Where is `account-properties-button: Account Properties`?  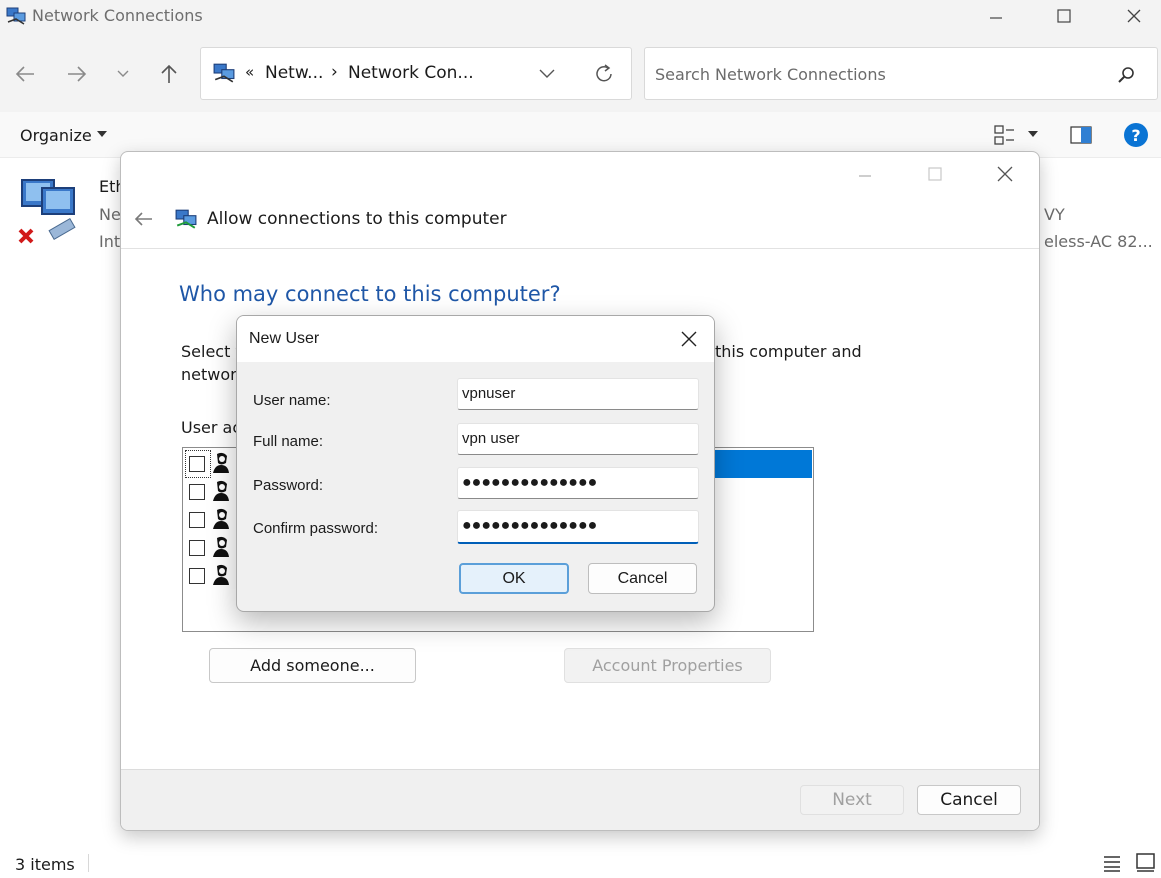
account-properties-button: Account Properties is located at coordinates (667, 665).